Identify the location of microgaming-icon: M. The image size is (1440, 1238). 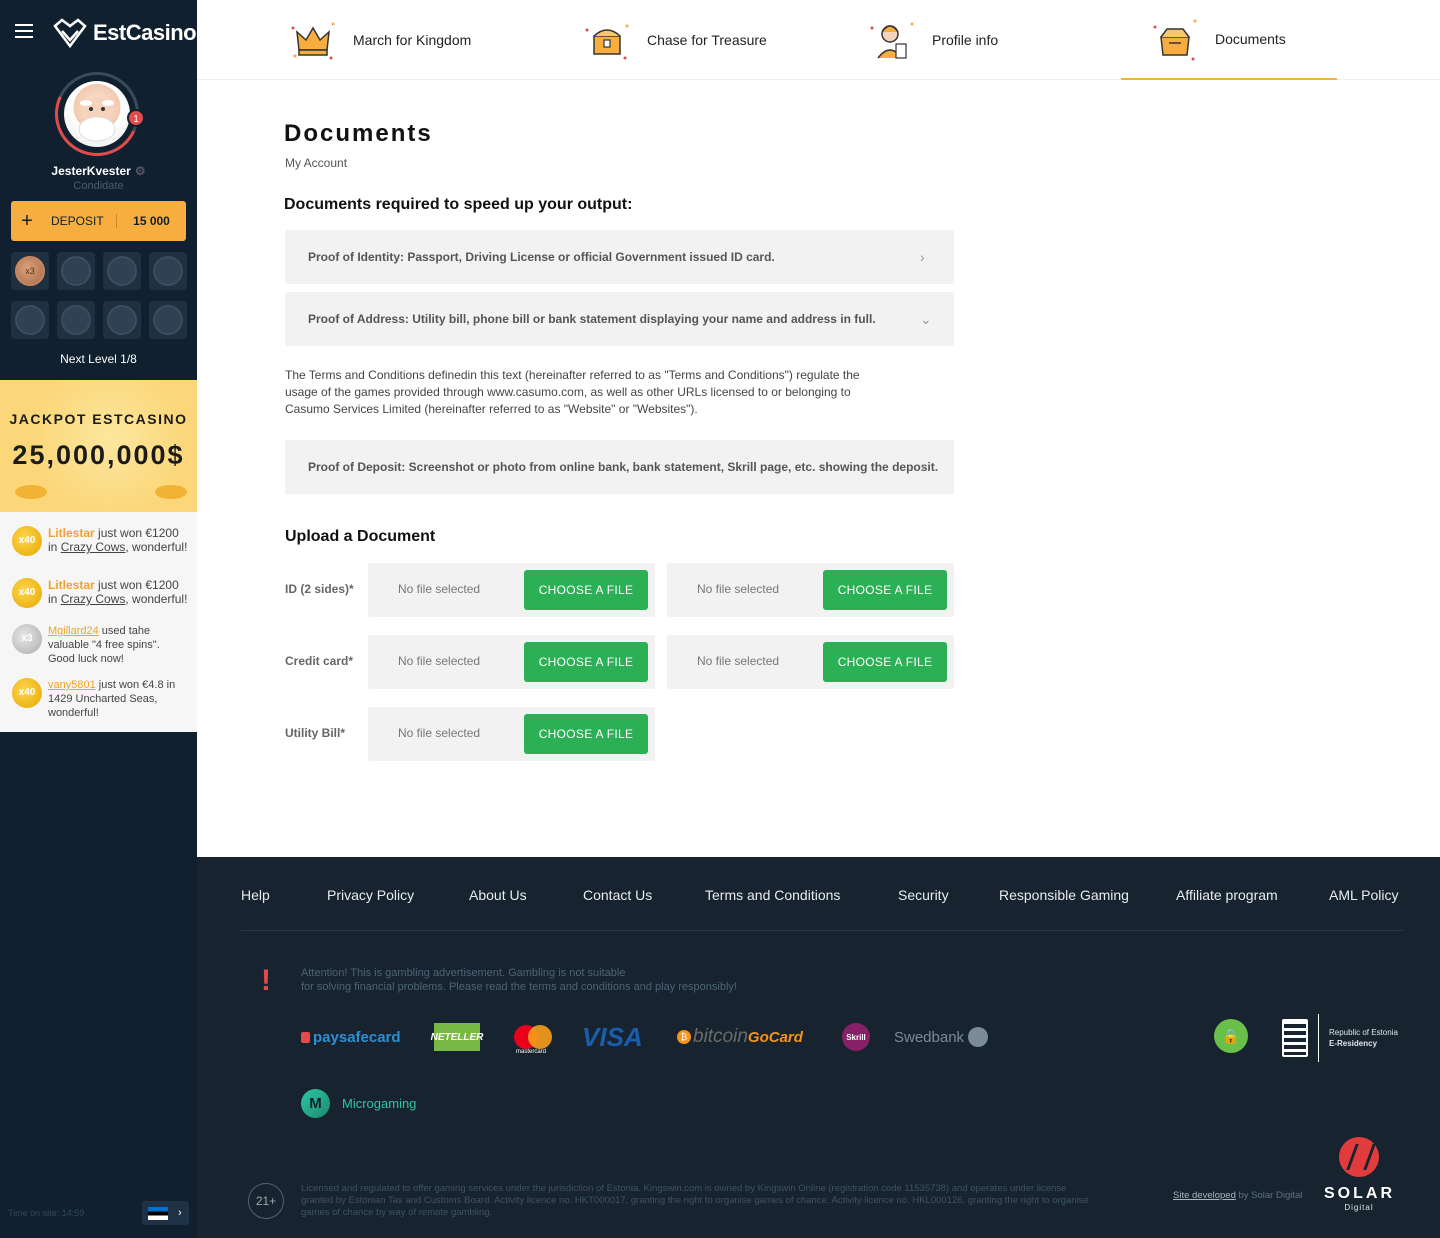
(315, 1103).